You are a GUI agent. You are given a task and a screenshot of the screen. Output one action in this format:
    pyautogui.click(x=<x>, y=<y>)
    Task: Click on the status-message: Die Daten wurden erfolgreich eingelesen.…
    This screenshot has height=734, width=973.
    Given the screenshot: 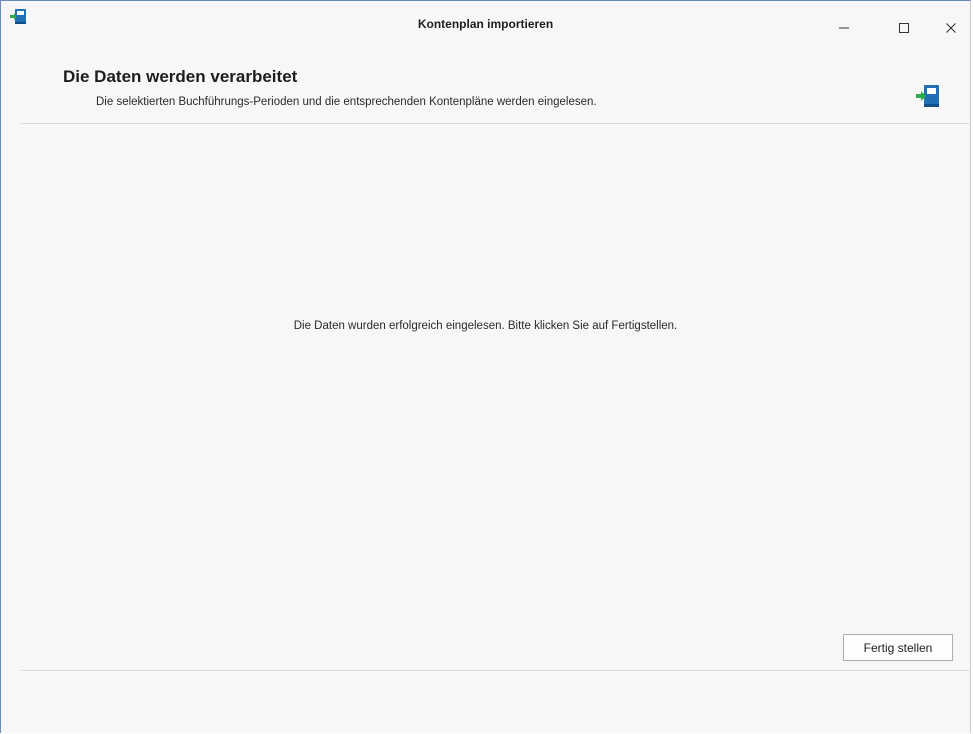 What is the action you would take?
    pyautogui.click(x=485, y=326)
    